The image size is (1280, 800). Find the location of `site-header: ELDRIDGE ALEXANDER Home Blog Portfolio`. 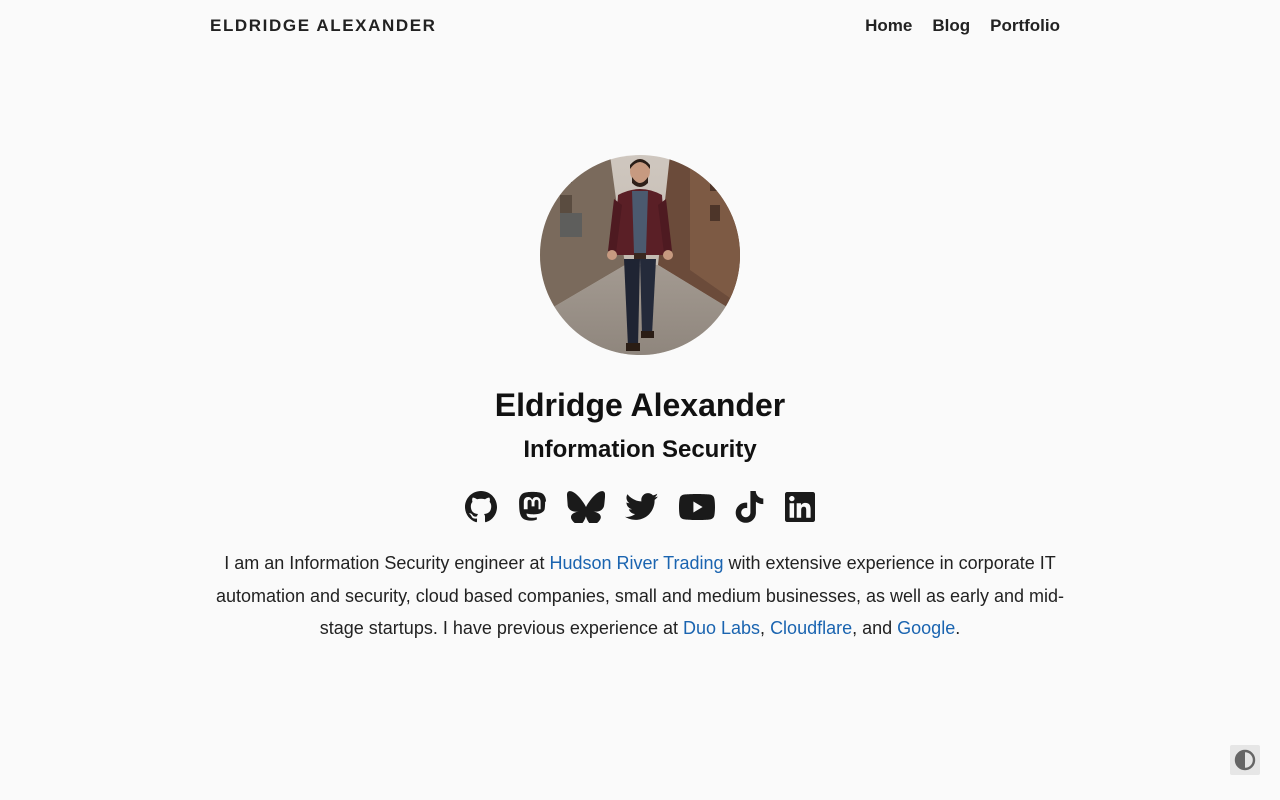

site-header: ELDRIDGE ALEXANDER Home Blog Portfolio is located at coordinates (635, 26).